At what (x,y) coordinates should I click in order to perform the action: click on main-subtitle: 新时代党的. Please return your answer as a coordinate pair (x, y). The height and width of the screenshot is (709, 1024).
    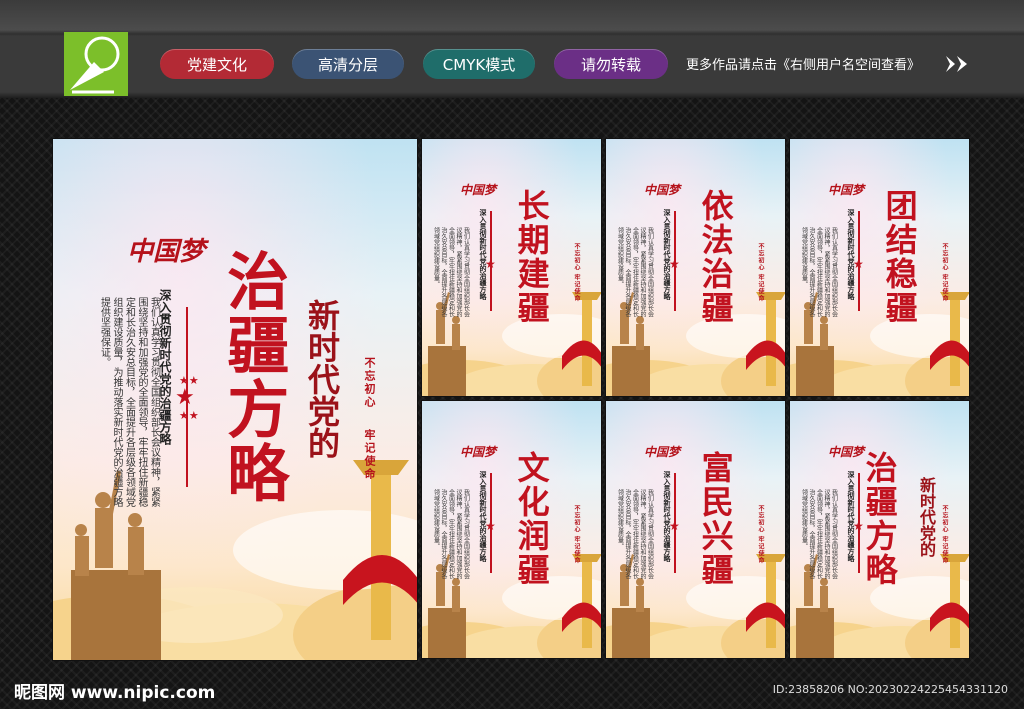
    Looking at the image, I should click on (322, 379).